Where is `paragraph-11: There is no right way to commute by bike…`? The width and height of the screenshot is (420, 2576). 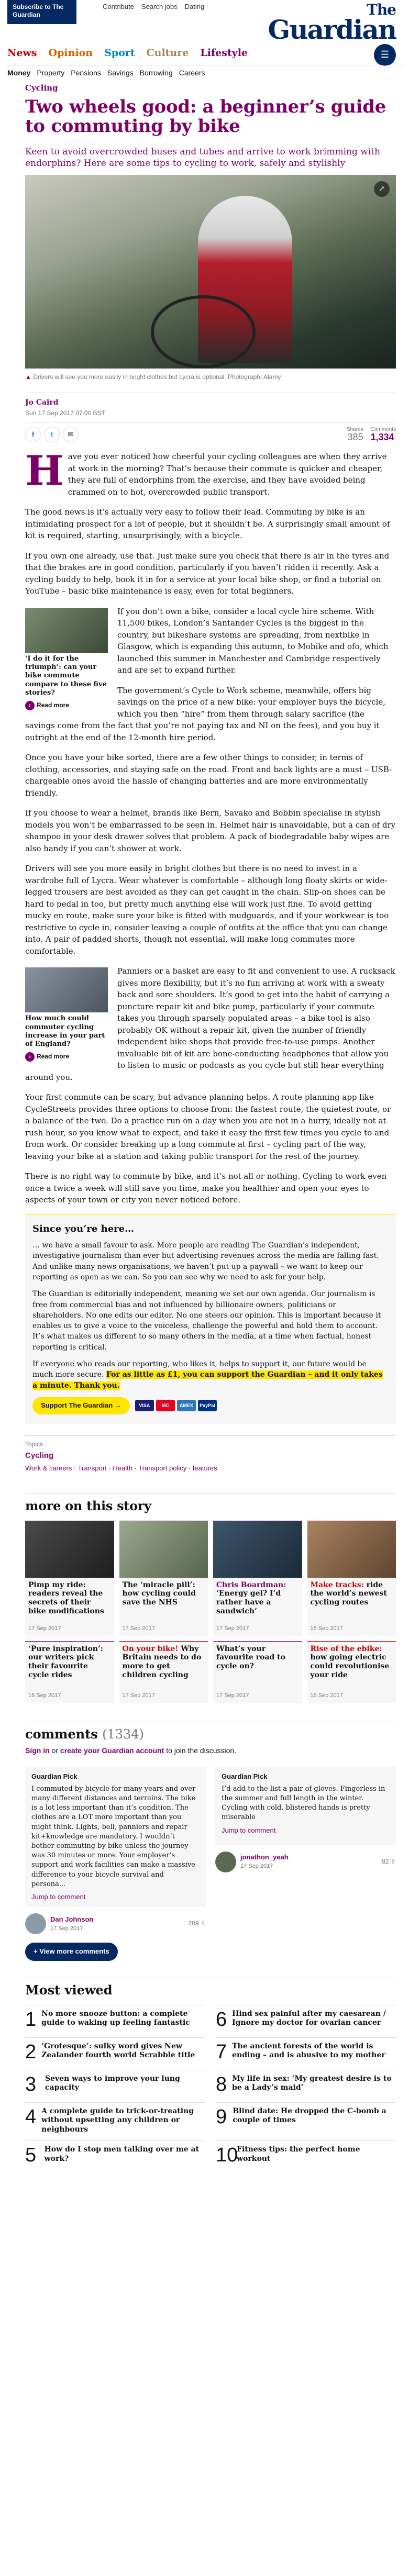
paragraph-11: There is no right way to commute by bike… is located at coordinates (206, 1188).